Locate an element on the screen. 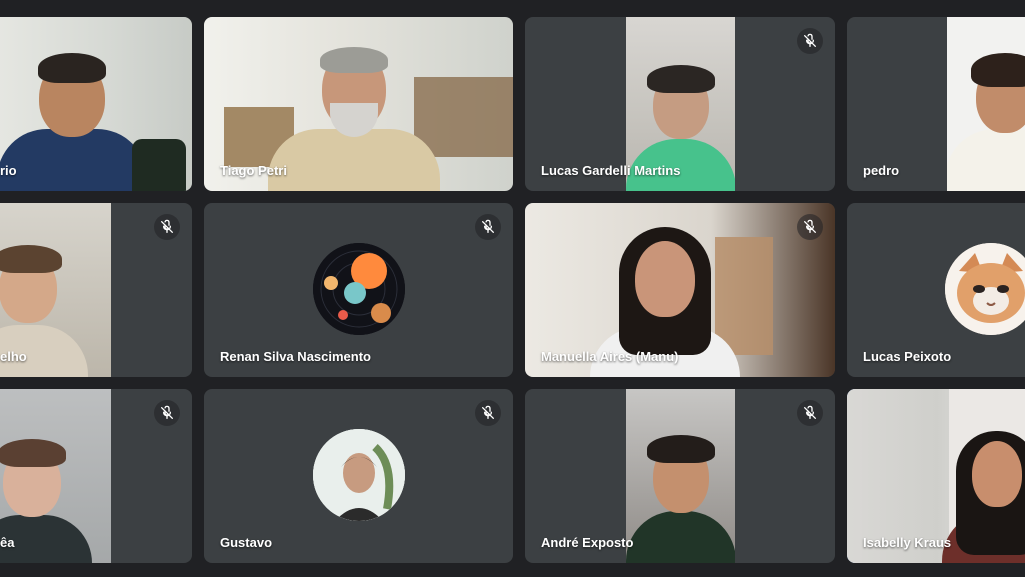 This screenshot has width=1025, height=577. participant-tile: Renan Silva Nascimento is located at coordinates (358, 290).